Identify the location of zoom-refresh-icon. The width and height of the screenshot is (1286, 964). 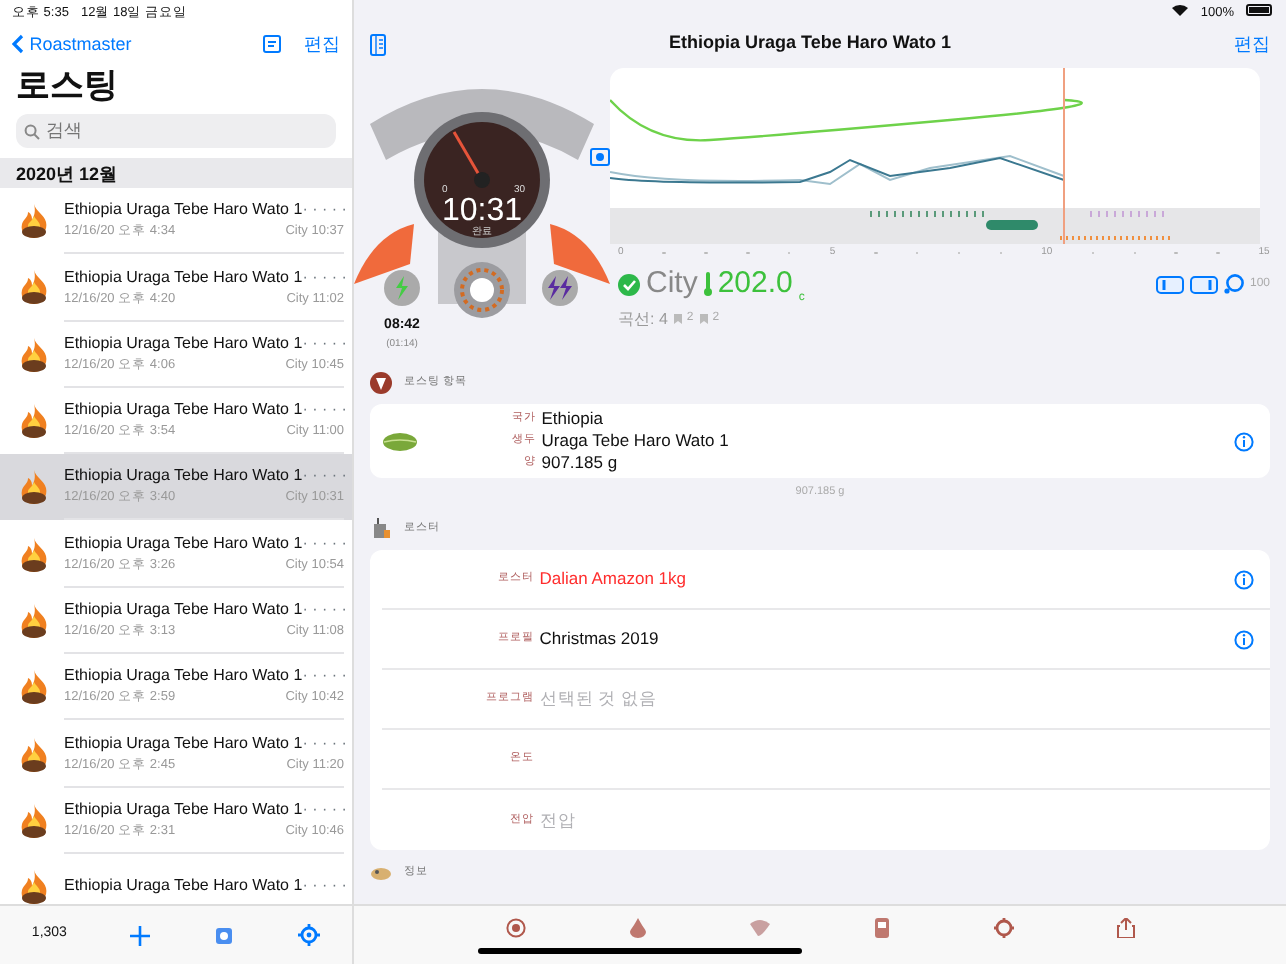
(1233, 284).